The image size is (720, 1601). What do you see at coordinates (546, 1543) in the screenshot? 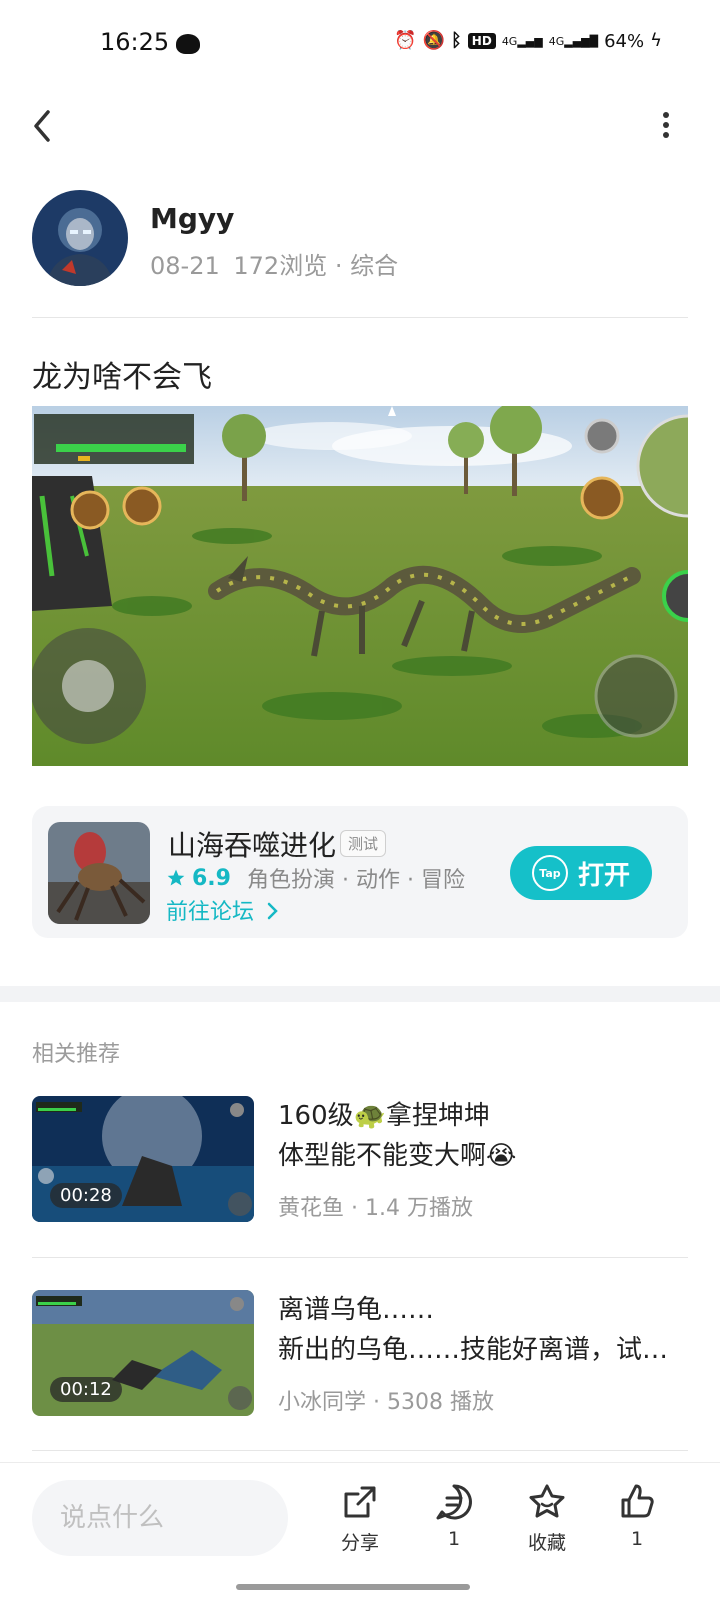
I see `favorite-label: 收藏` at bounding box center [546, 1543].